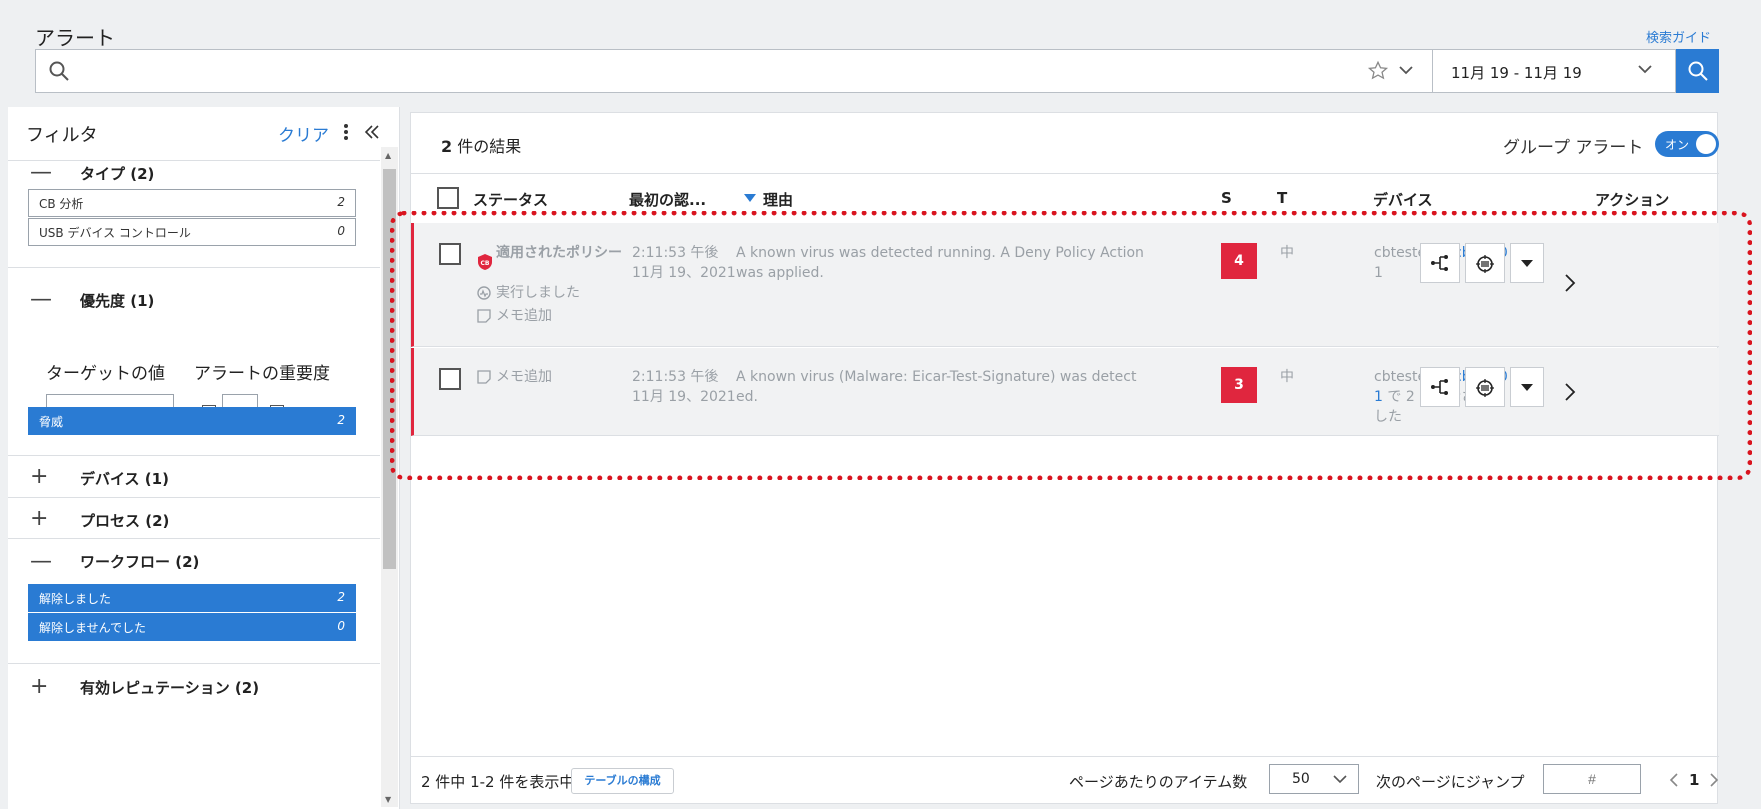 The width and height of the screenshot is (1761, 809). Describe the element at coordinates (341, 597) in the screenshot. I see `filter-item-count: 2` at that location.